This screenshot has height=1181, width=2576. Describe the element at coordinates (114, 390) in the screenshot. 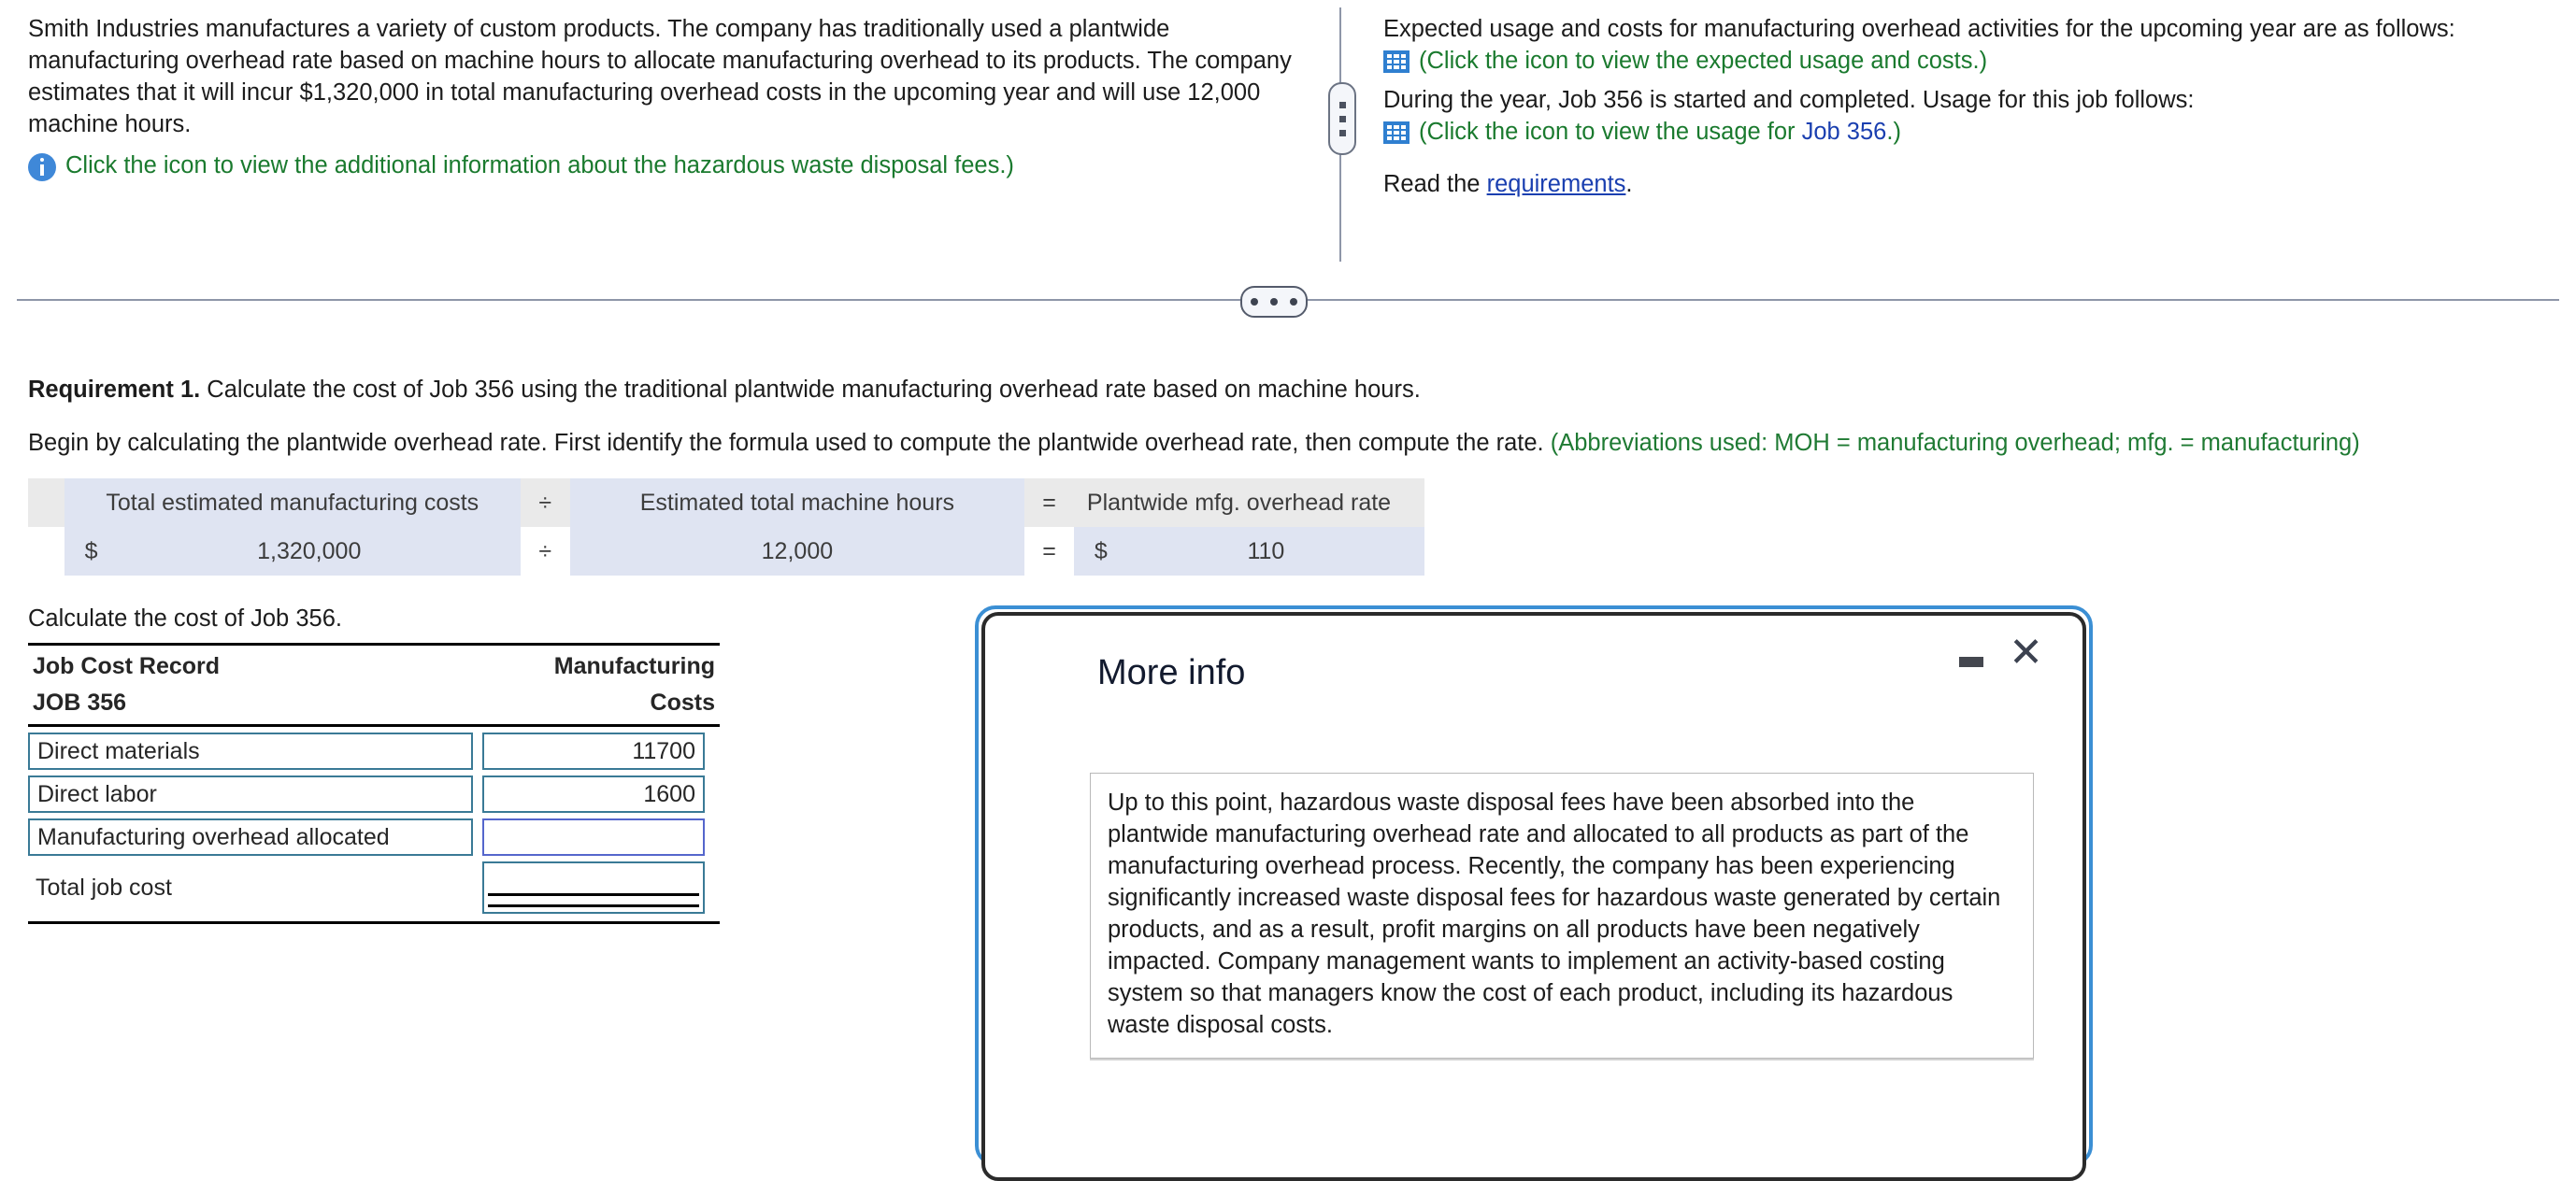

I see `requirement-1-label: Requirement 1.` at that location.